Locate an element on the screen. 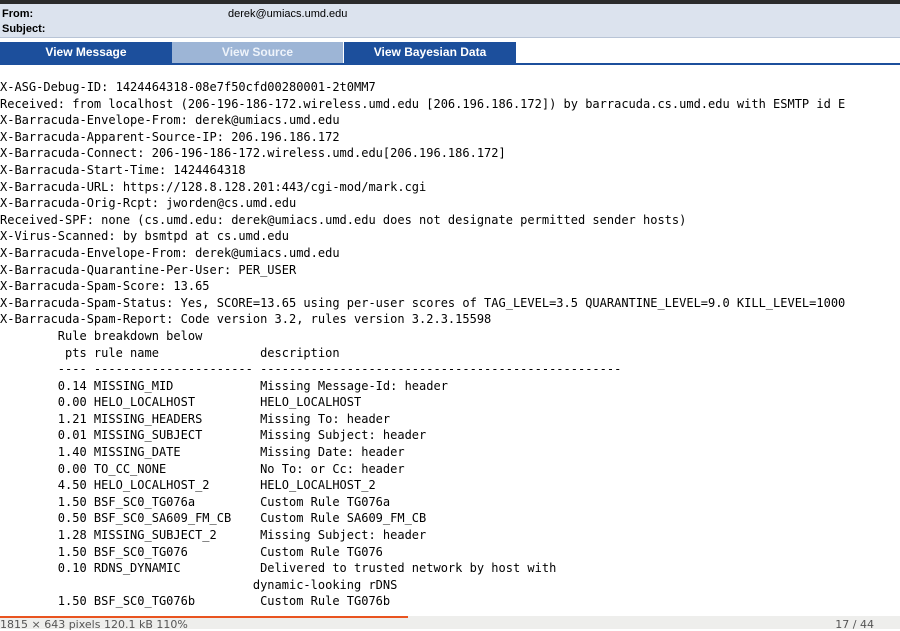 The width and height of the screenshot is (900, 631). tab-view-message: View Message is located at coordinates (86, 52).